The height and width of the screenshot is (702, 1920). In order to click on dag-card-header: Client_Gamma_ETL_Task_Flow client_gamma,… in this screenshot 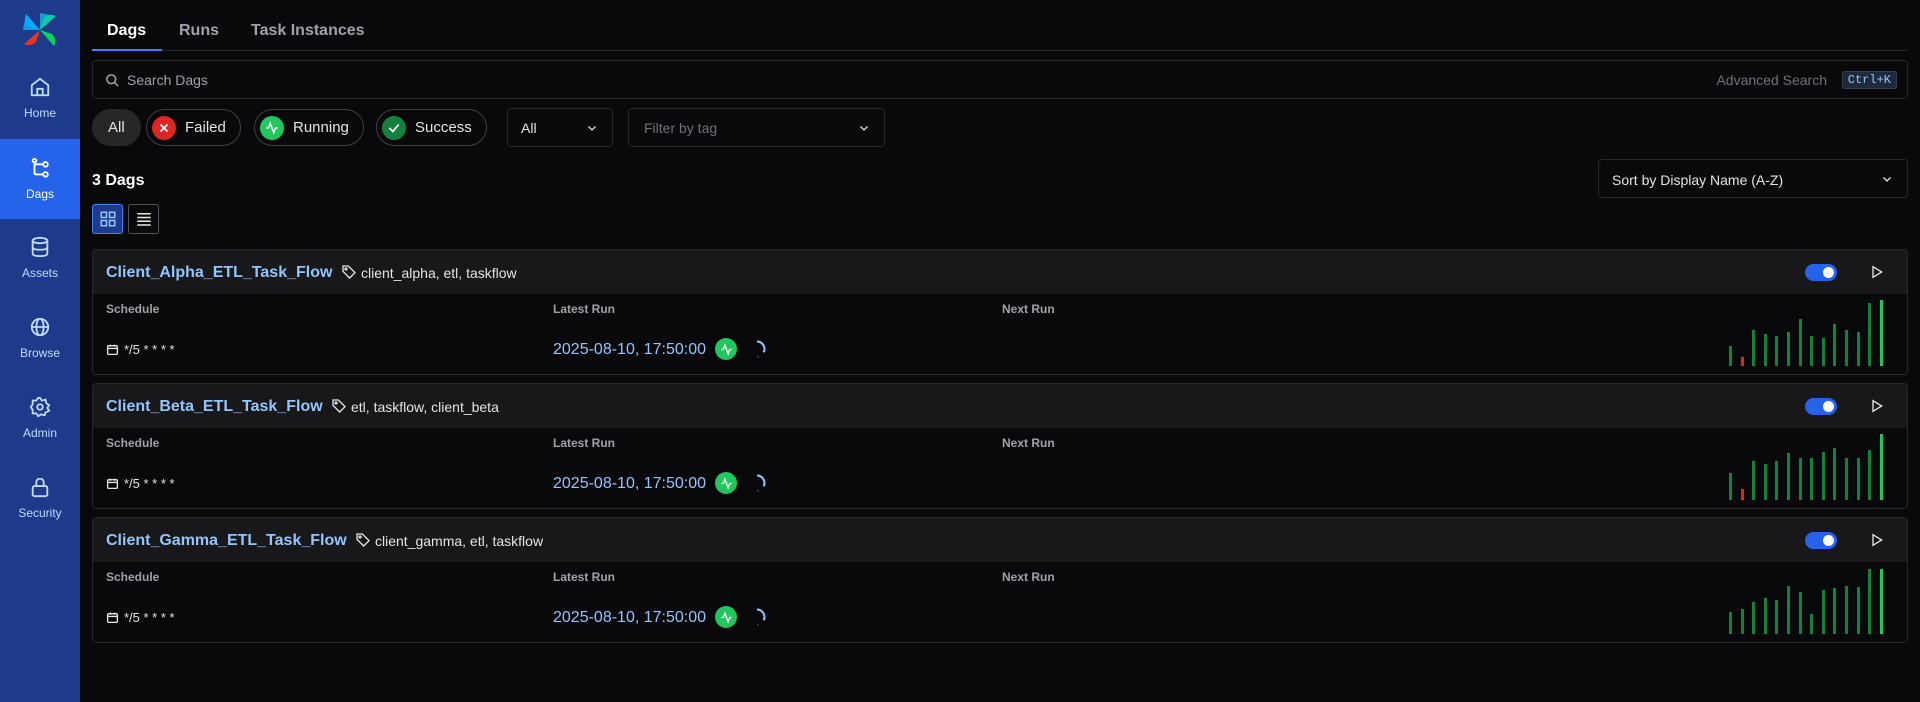, I will do `click(1000, 540)`.